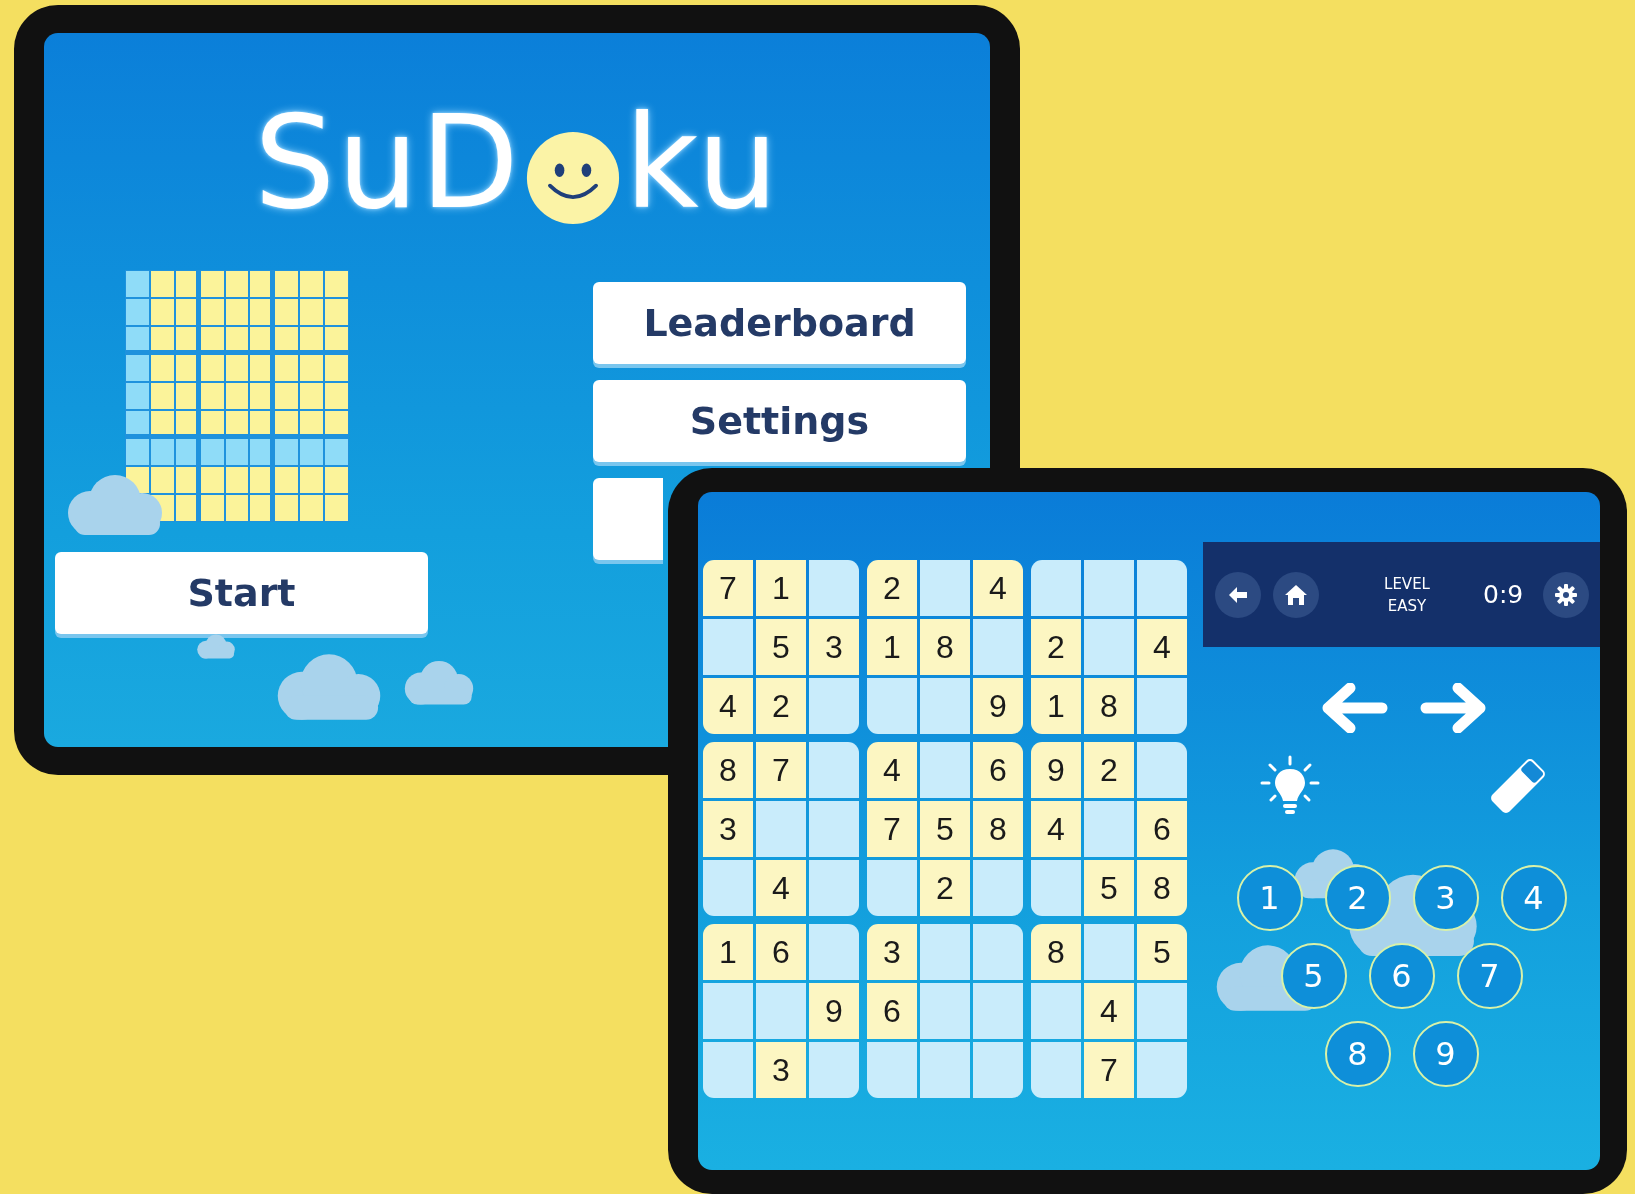 Image resolution: width=1635 pixels, height=1194 pixels. What do you see at coordinates (572, 178) in the screenshot?
I see `smiley-face-icon` at bounding box center [572, 178].